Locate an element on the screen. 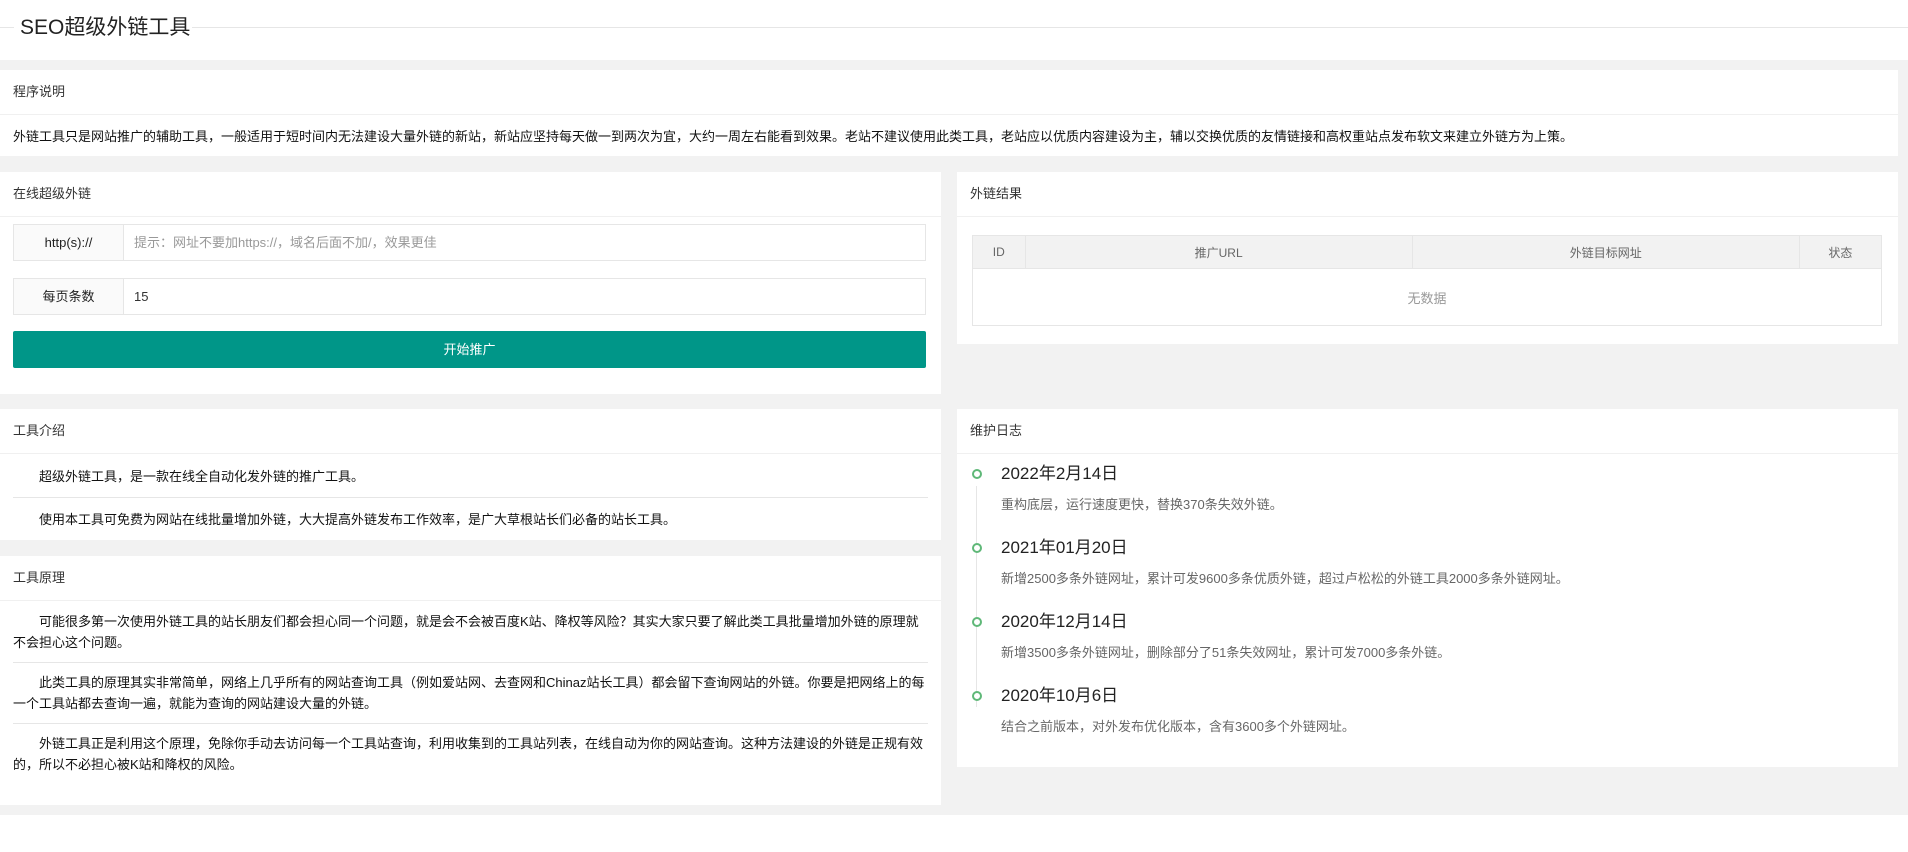 This screenshot has height=852, width=1908. col-status: 状态 is located at coordinates (1840, 252).